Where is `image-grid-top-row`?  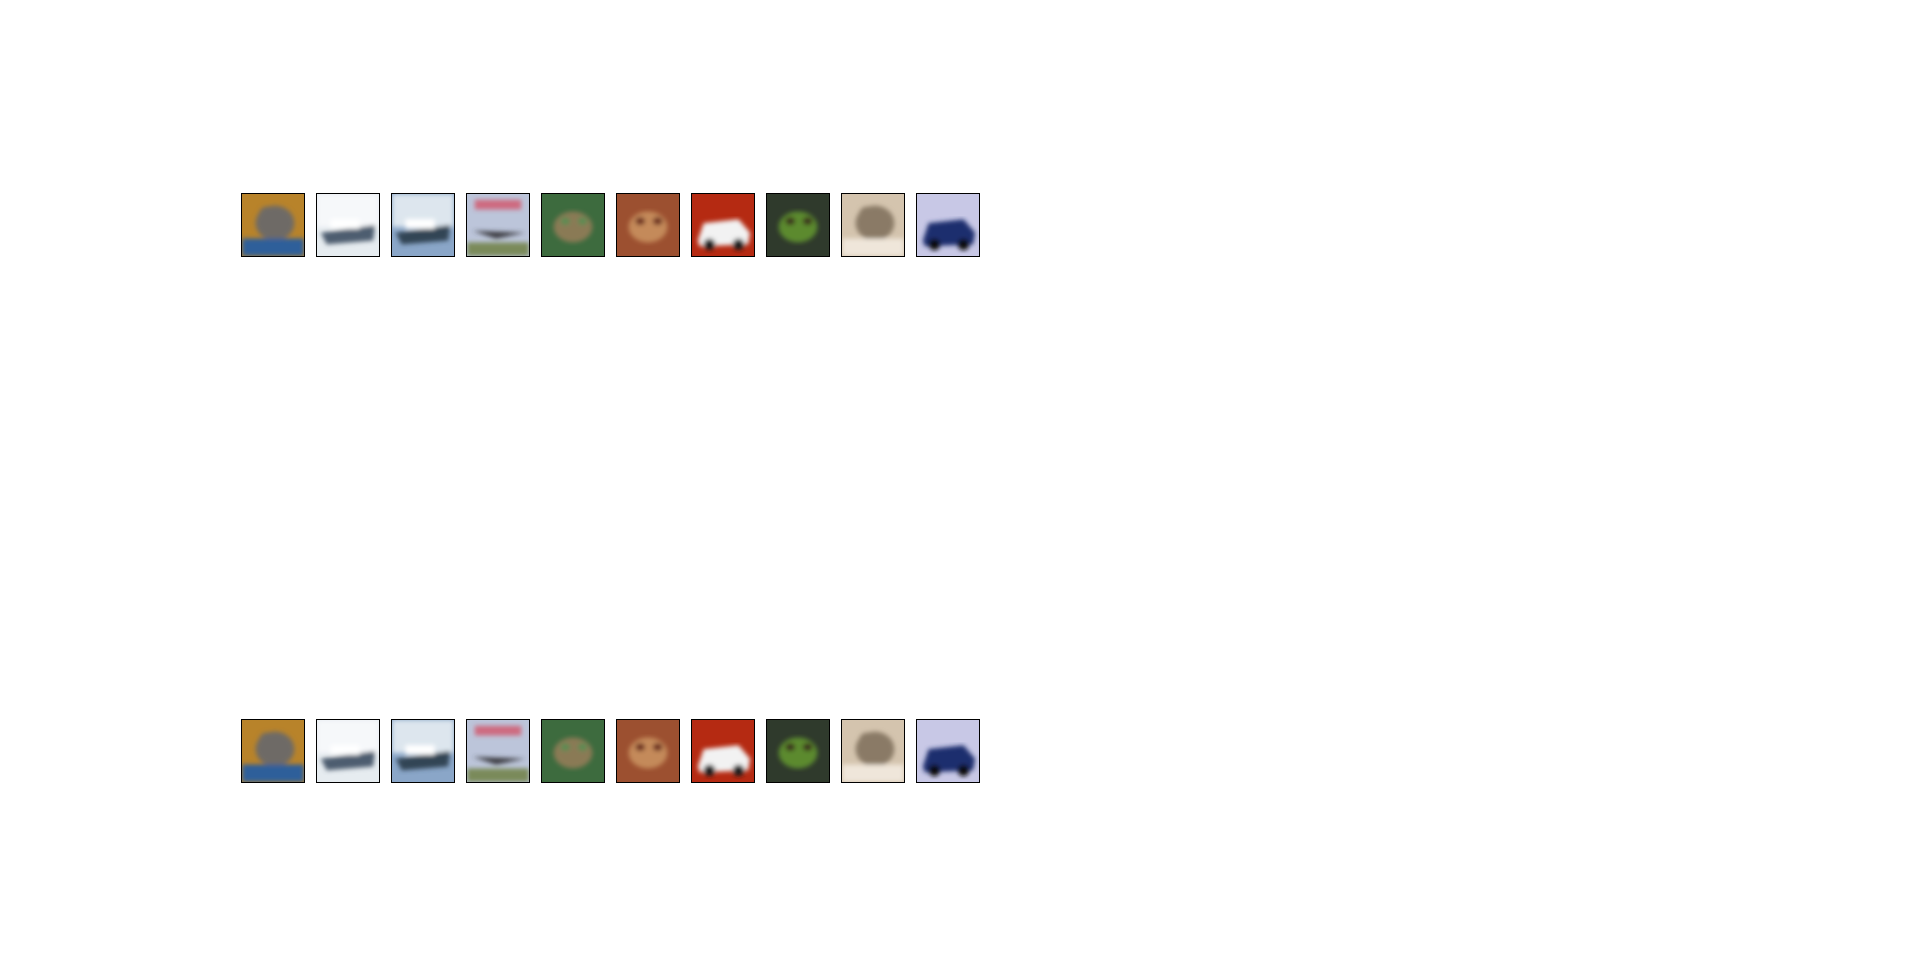 image-grid-top-row is located at coordinates (610, 225).